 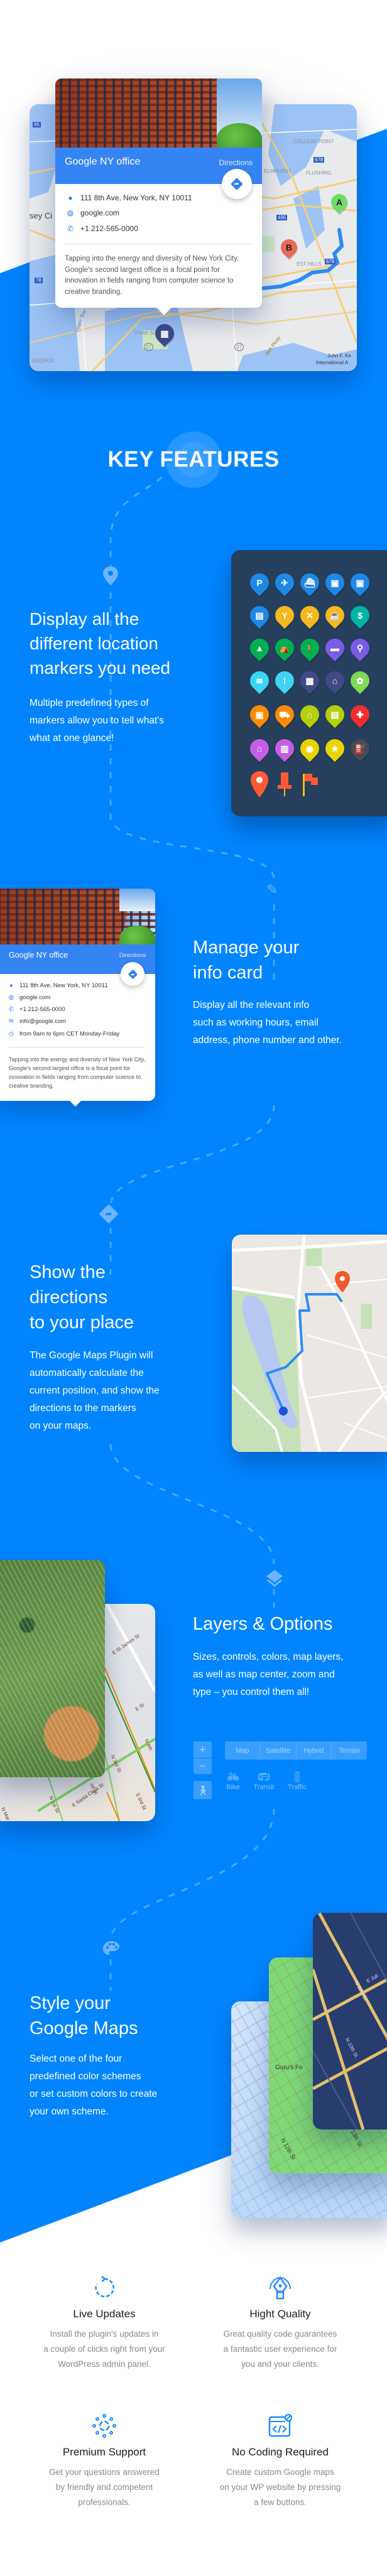 What do you see at coordinates (38, 956) in the screenshot?
I see `card-title: Google NY office` at bounding box center [38, 956].